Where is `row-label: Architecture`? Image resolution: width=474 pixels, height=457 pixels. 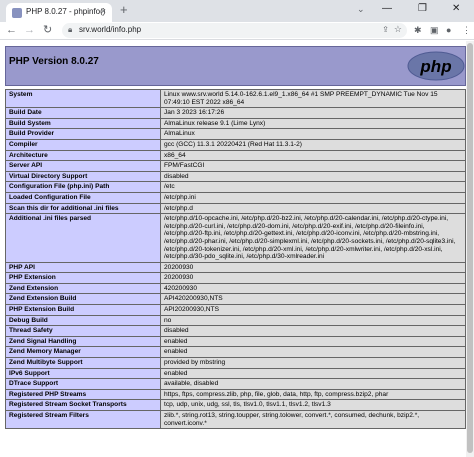 row-label: Architecture is located at coordinates (83, 155).